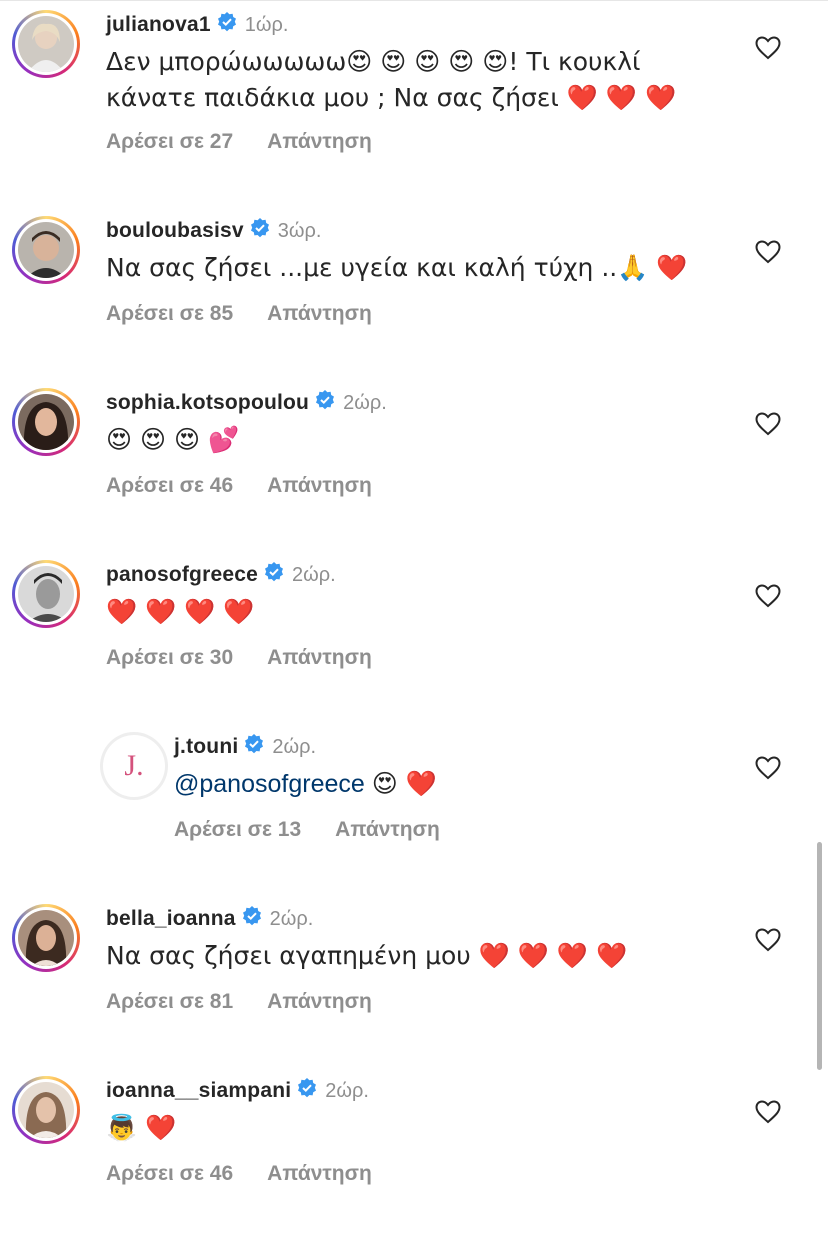  Describe the element at coordinates (169, 314) in the screenshot. I see `likes-count: Αρέσει σε 85` at that location.